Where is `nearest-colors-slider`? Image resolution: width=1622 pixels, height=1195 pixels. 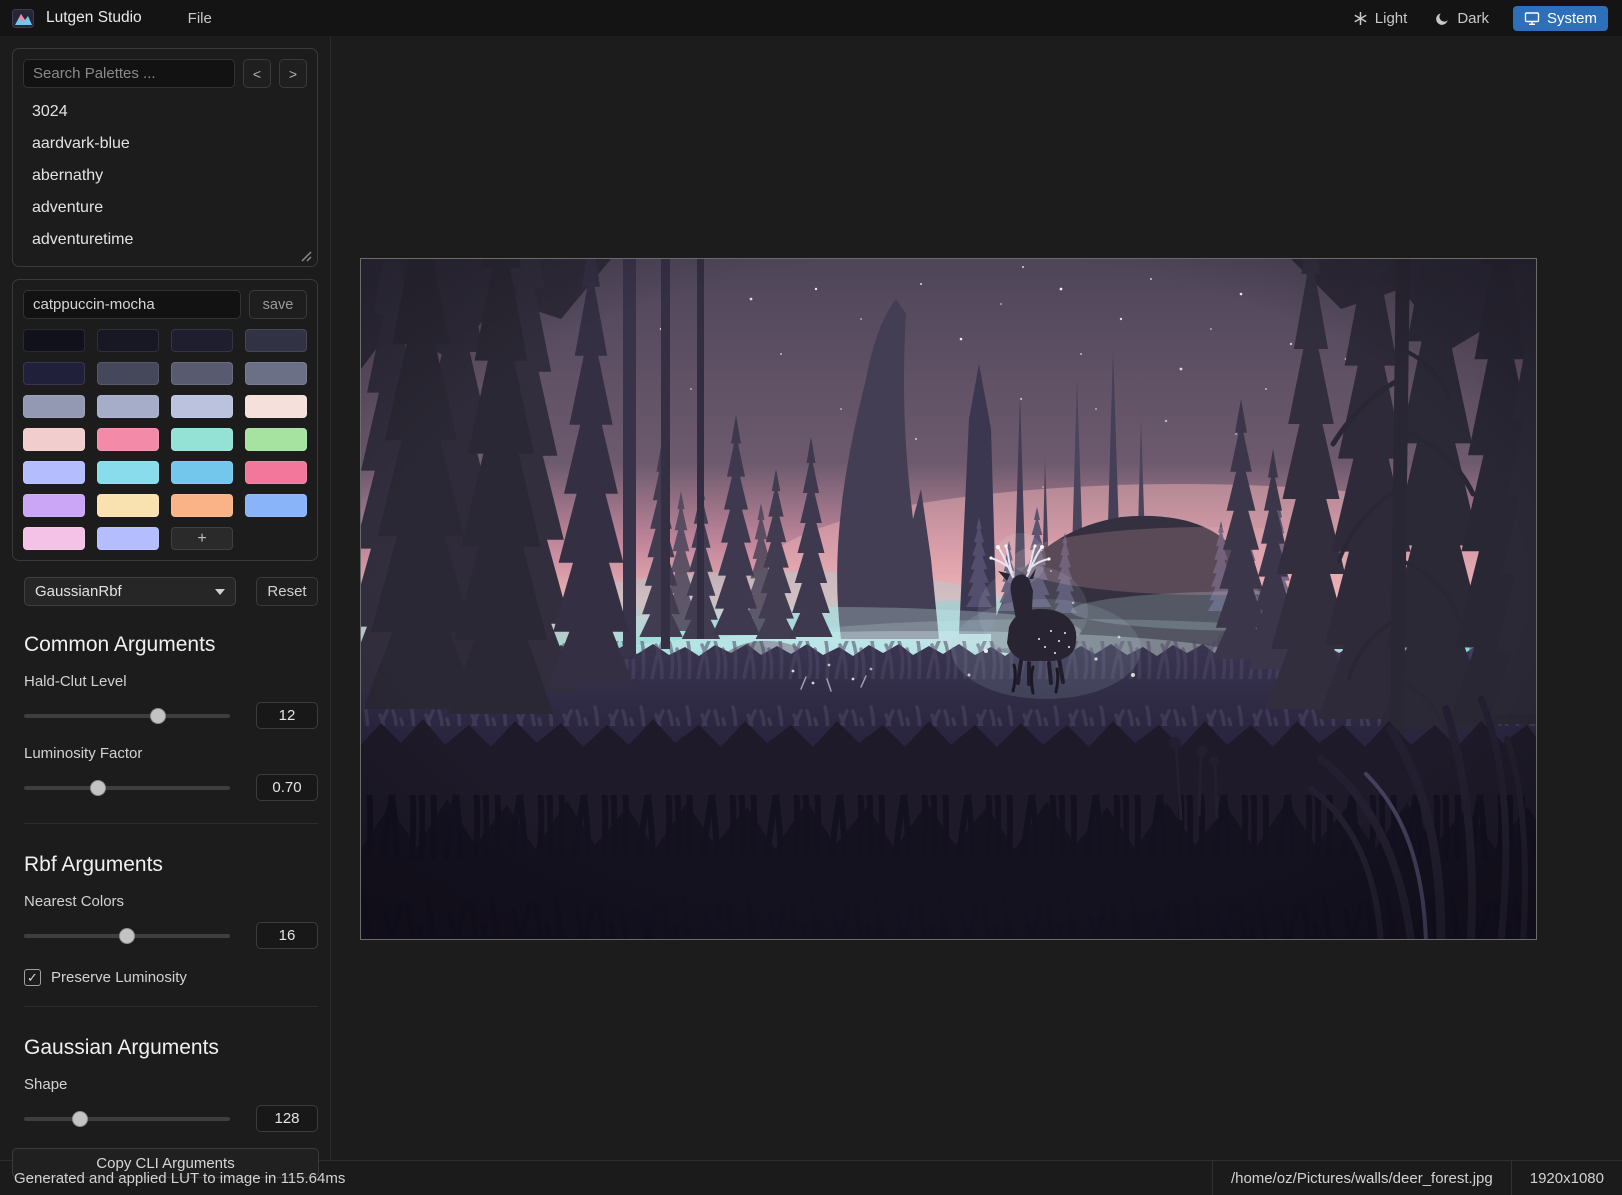
nearest-colors-slider is located at coordinates (127, 936).